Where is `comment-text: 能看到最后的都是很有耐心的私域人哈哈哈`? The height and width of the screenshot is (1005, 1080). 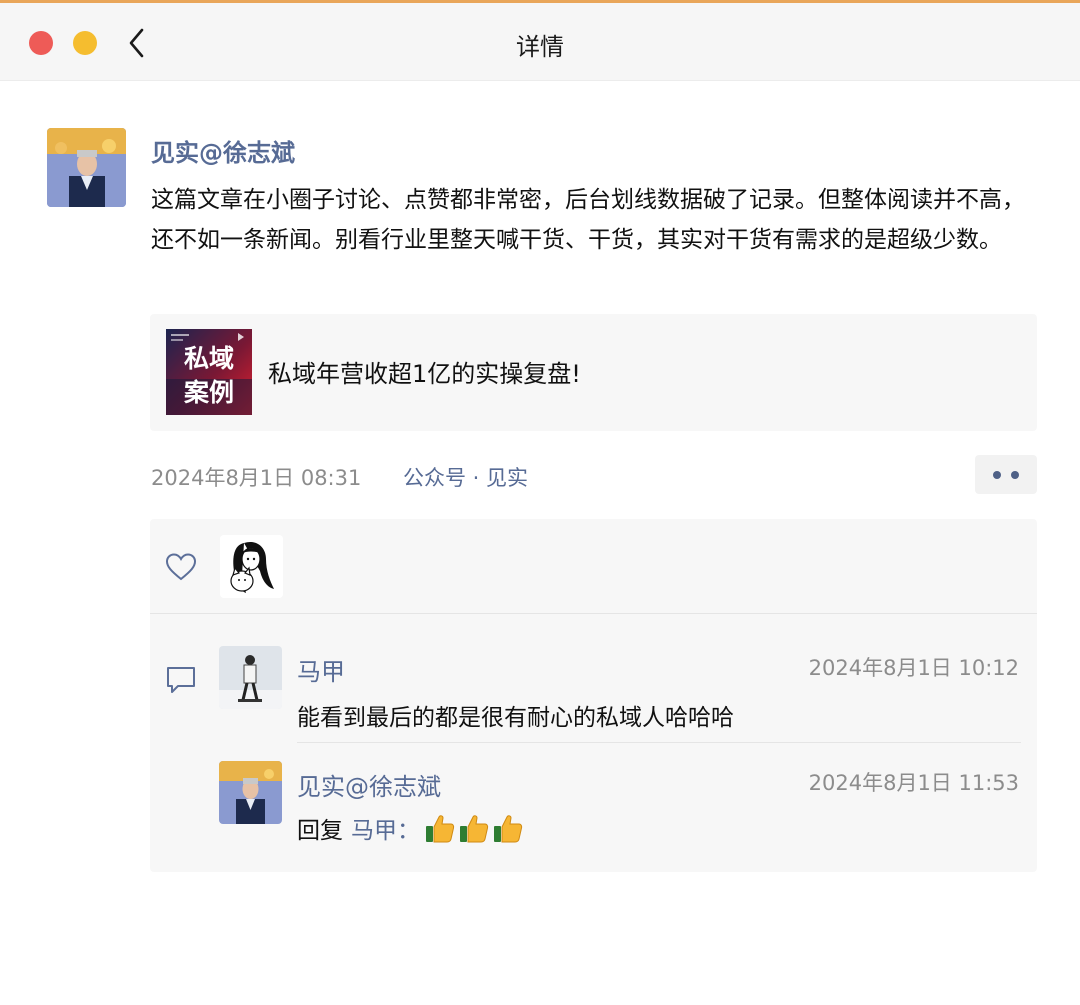
comment-text: 能看到最后的都是很有耐心的私域人哈哈哈 is located at coordinates (515, 715).